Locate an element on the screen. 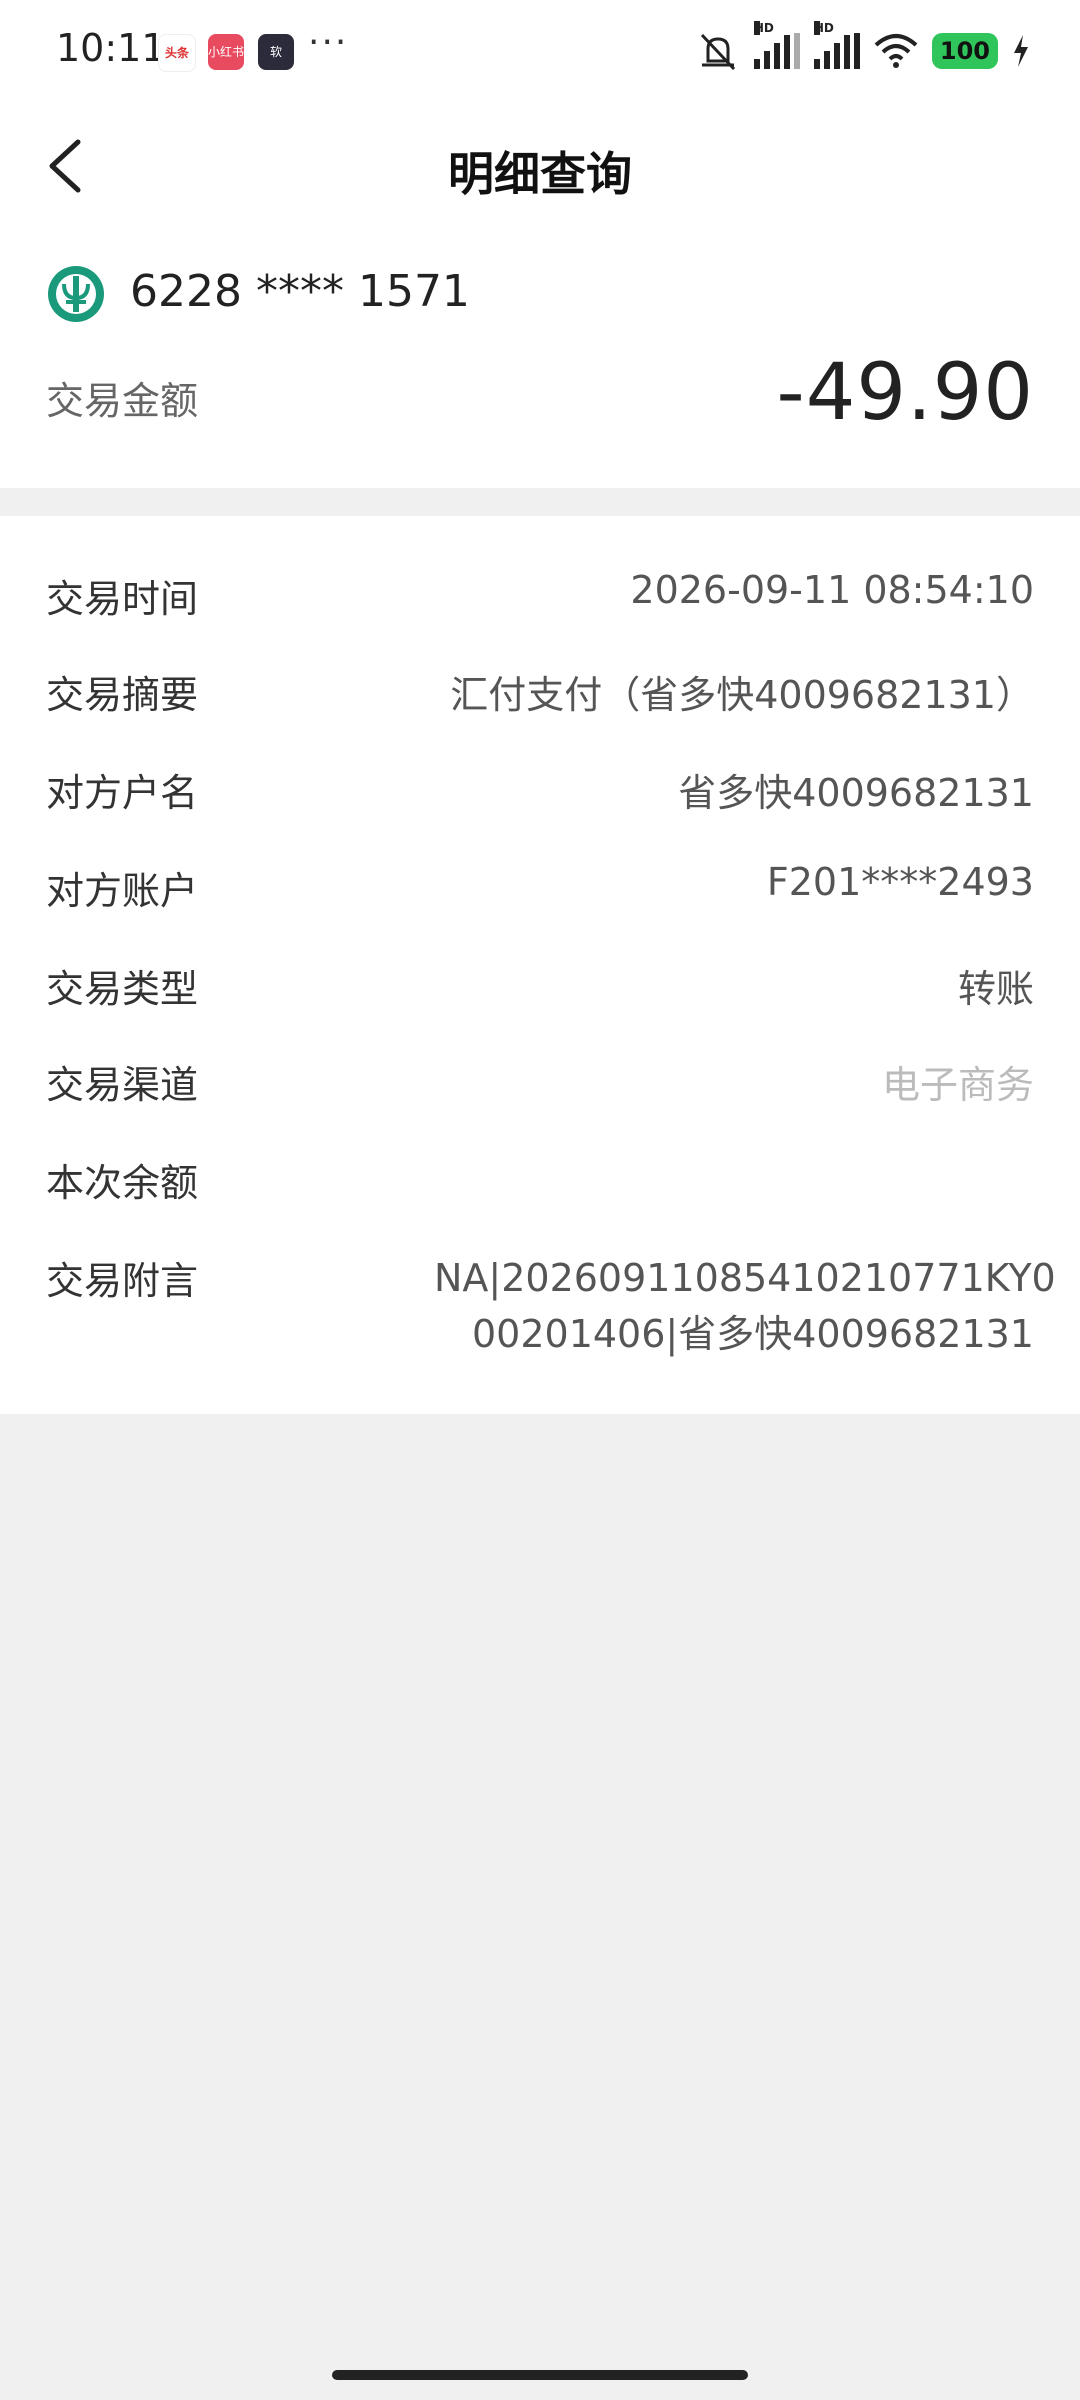 The width and height of the screenshot is (1080, 2400). detail-value: 转账 is located at coordinates (995, 989).